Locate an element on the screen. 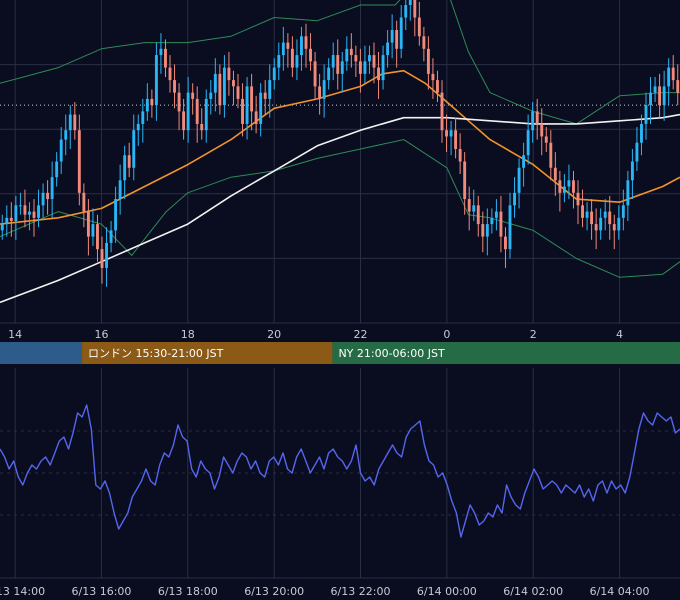  session-london-label: ロンドン 15:30-21:00 JST is located at coordinates (156, 353).